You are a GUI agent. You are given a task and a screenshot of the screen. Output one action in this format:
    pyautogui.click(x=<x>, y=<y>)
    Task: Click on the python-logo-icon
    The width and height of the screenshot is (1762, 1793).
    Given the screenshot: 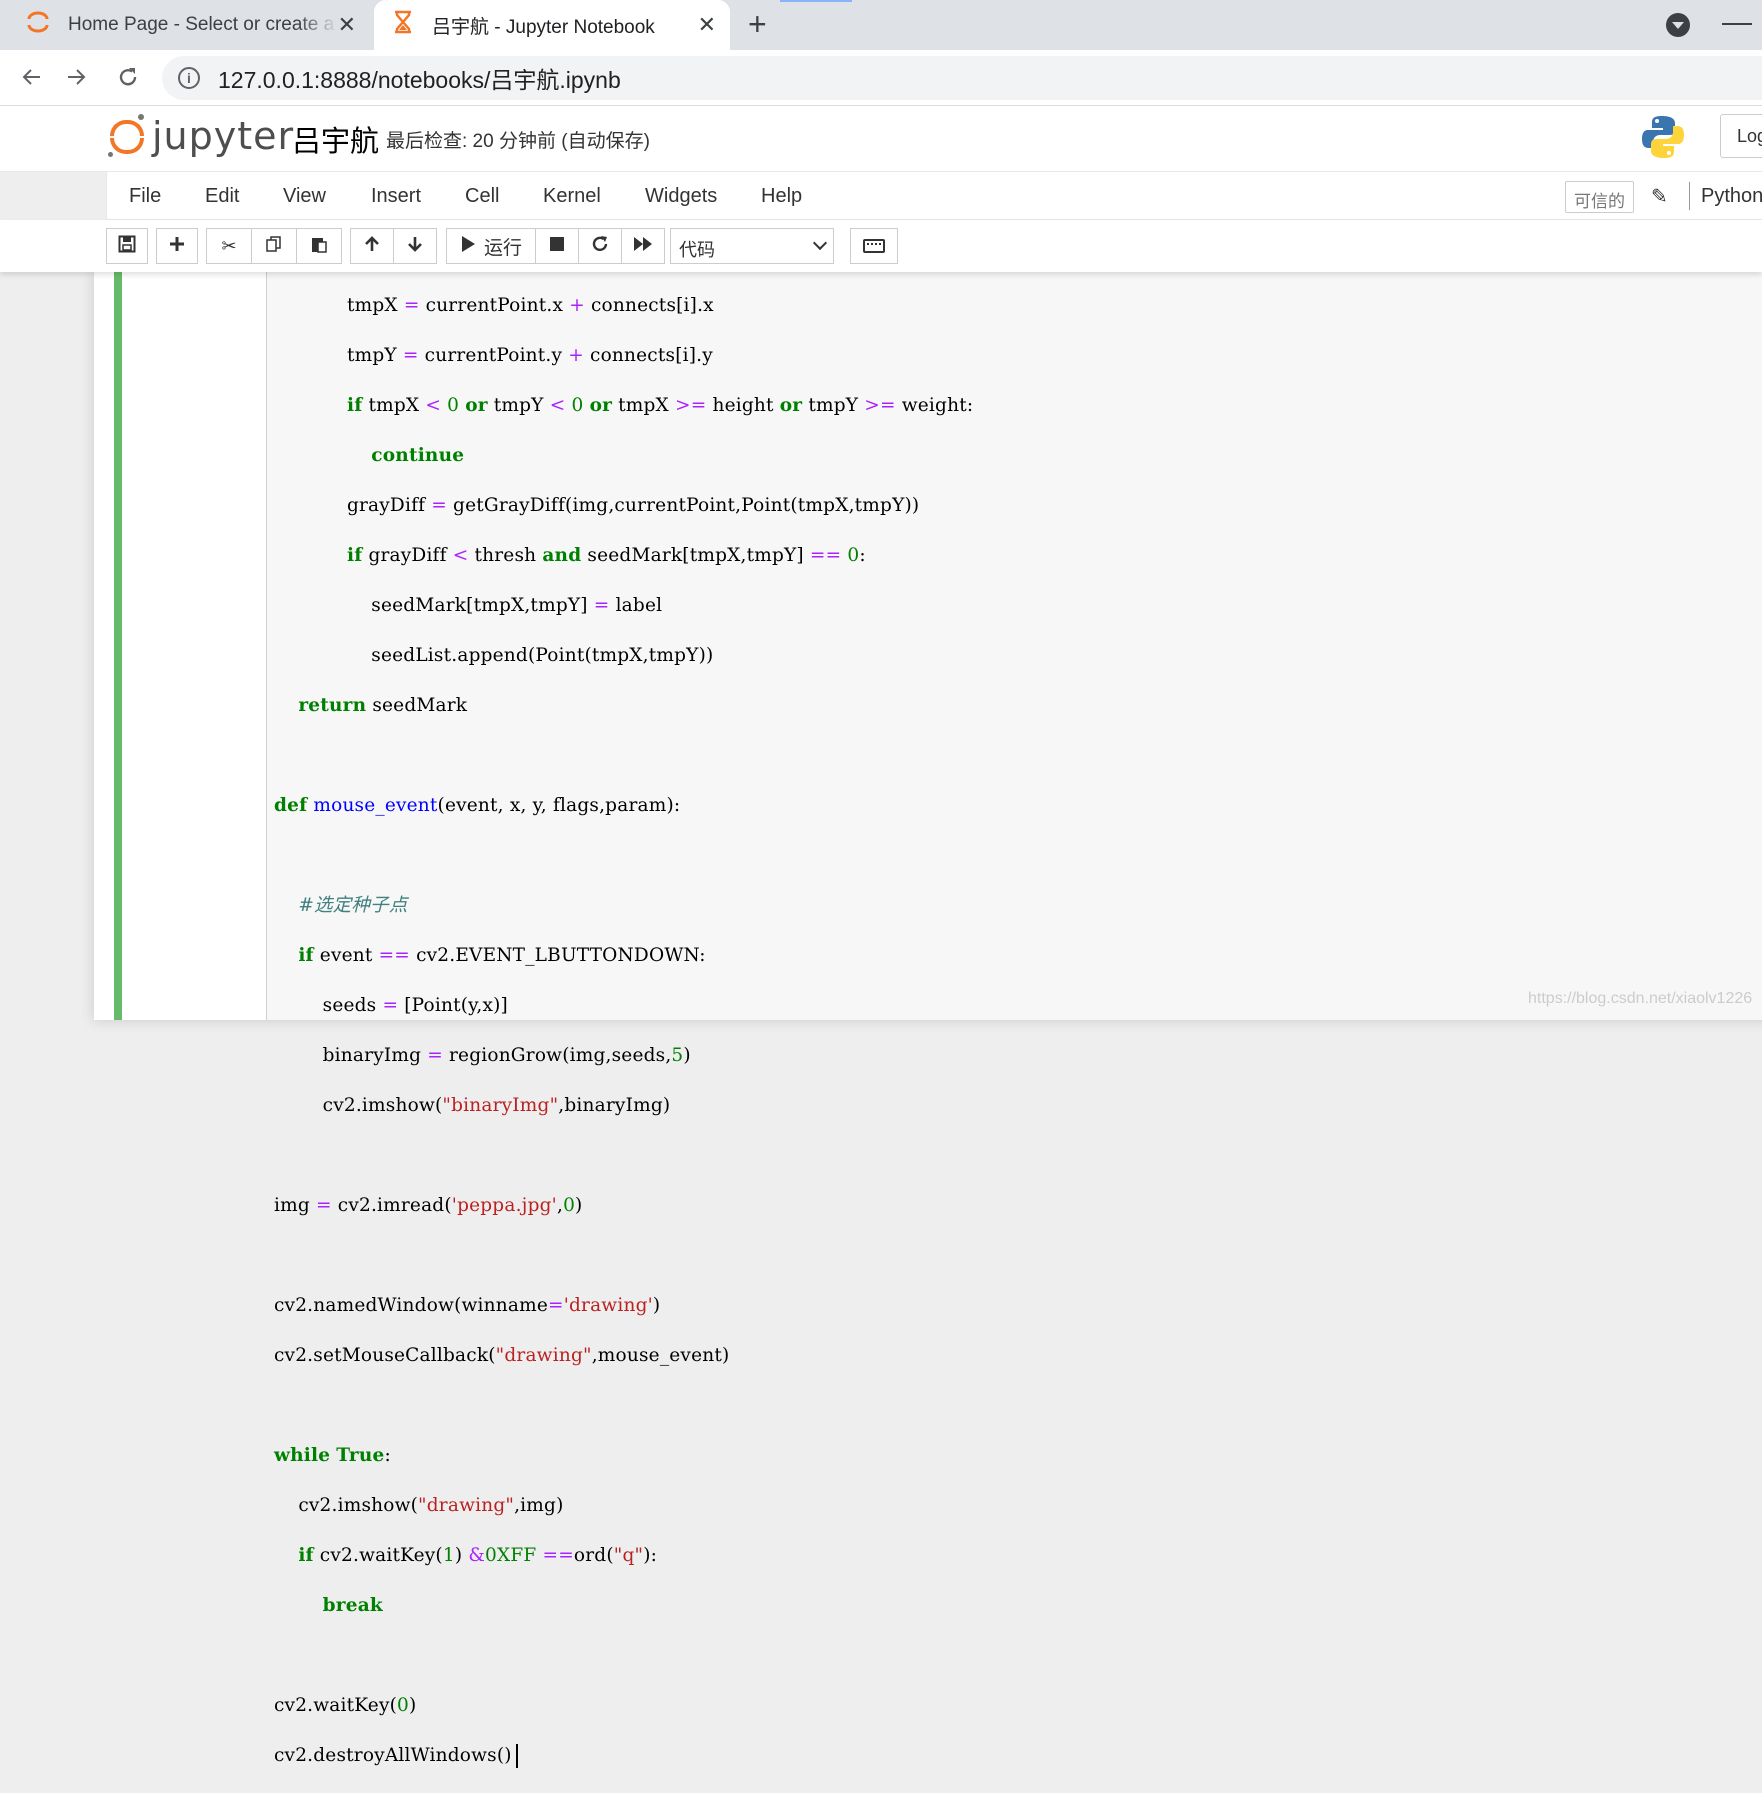 What is the action you would take?
    pyautogui.click(x=1663, y=137)
    